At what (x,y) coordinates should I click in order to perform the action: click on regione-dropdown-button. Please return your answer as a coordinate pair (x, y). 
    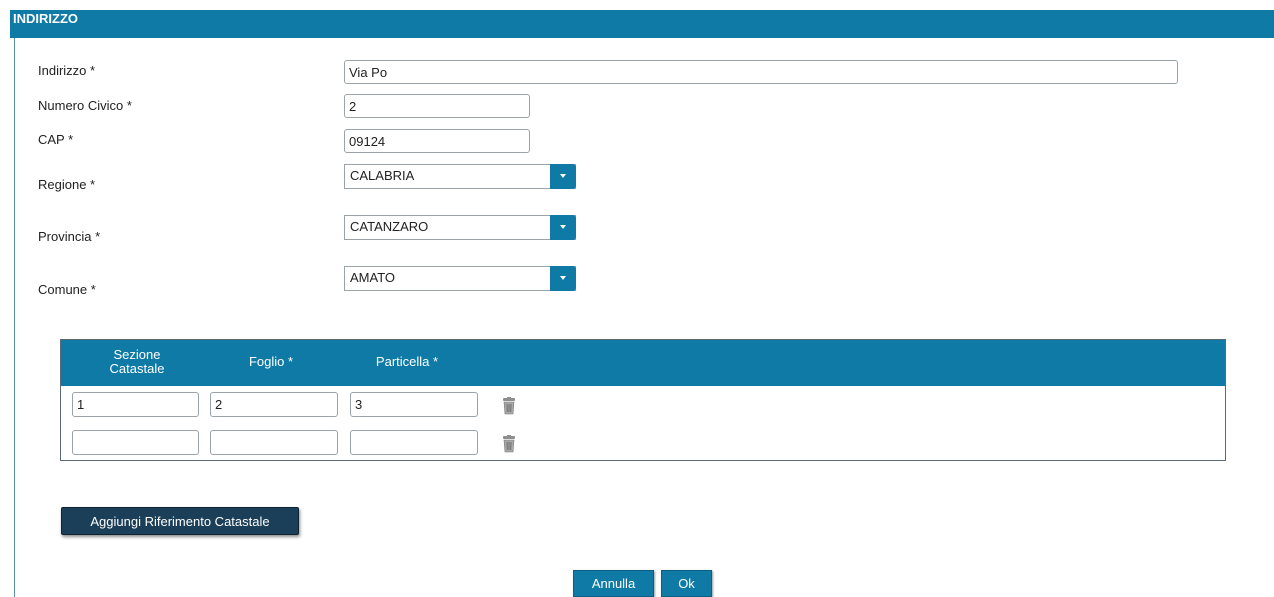
    Looking at the image, I should click on (563, 176).